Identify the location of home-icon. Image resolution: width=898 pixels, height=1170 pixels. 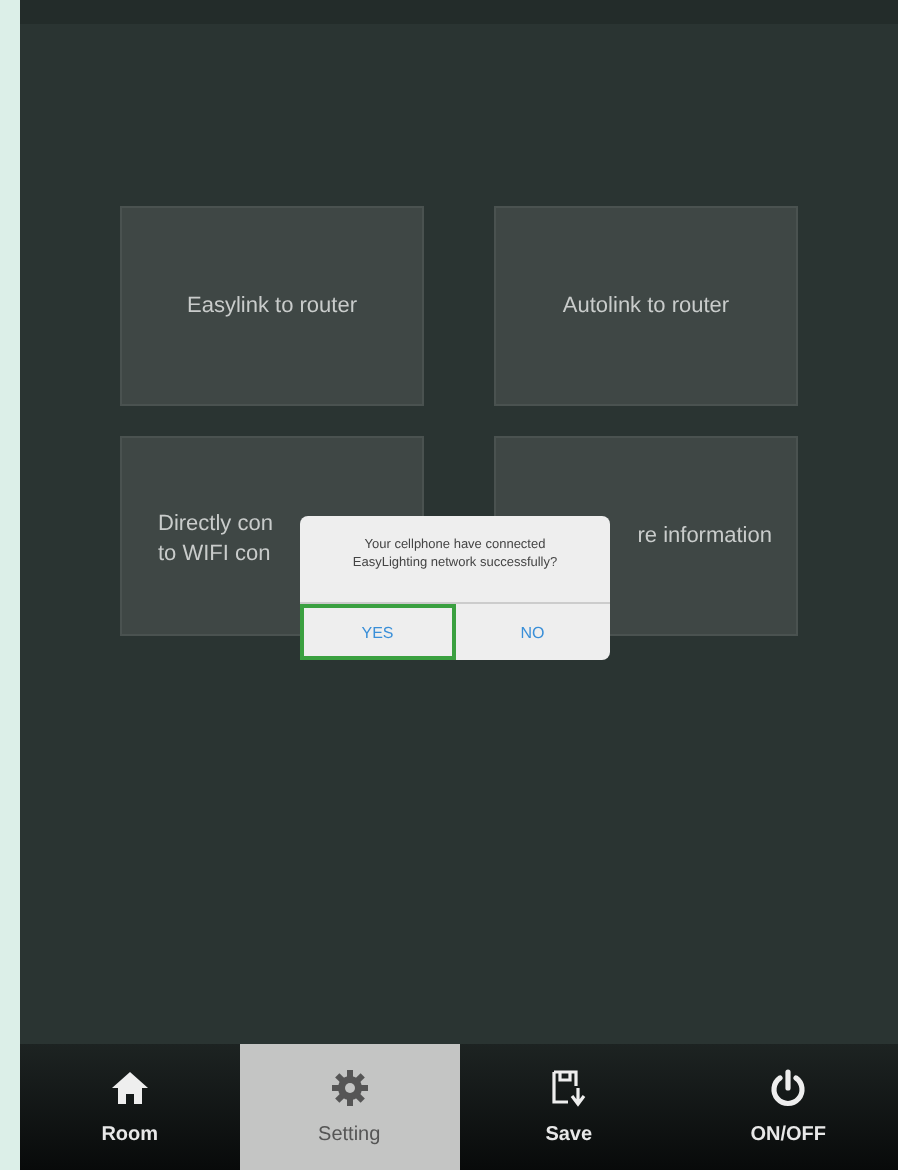
(129, 1088).